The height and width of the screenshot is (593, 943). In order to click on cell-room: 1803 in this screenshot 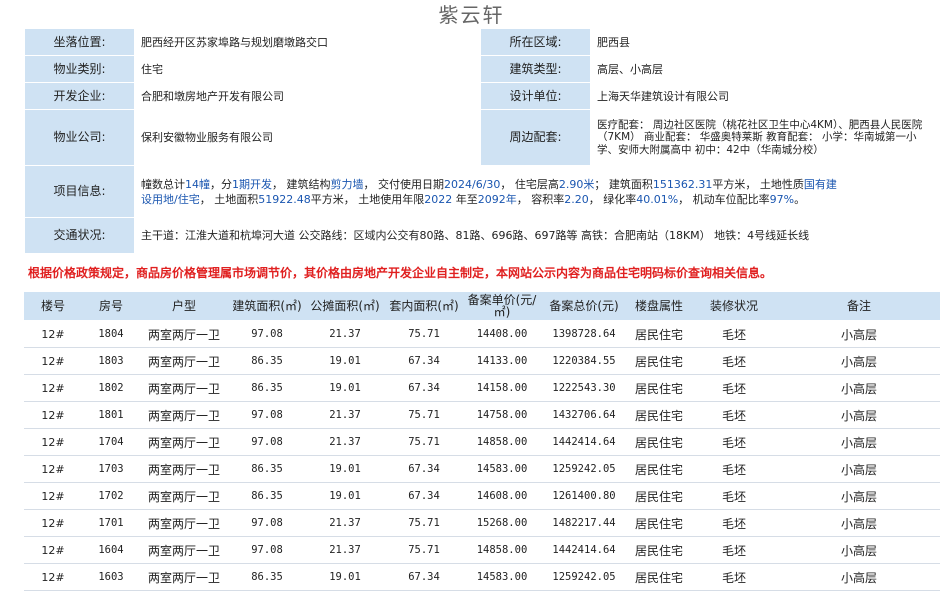, I will do `click(111, 361)`.